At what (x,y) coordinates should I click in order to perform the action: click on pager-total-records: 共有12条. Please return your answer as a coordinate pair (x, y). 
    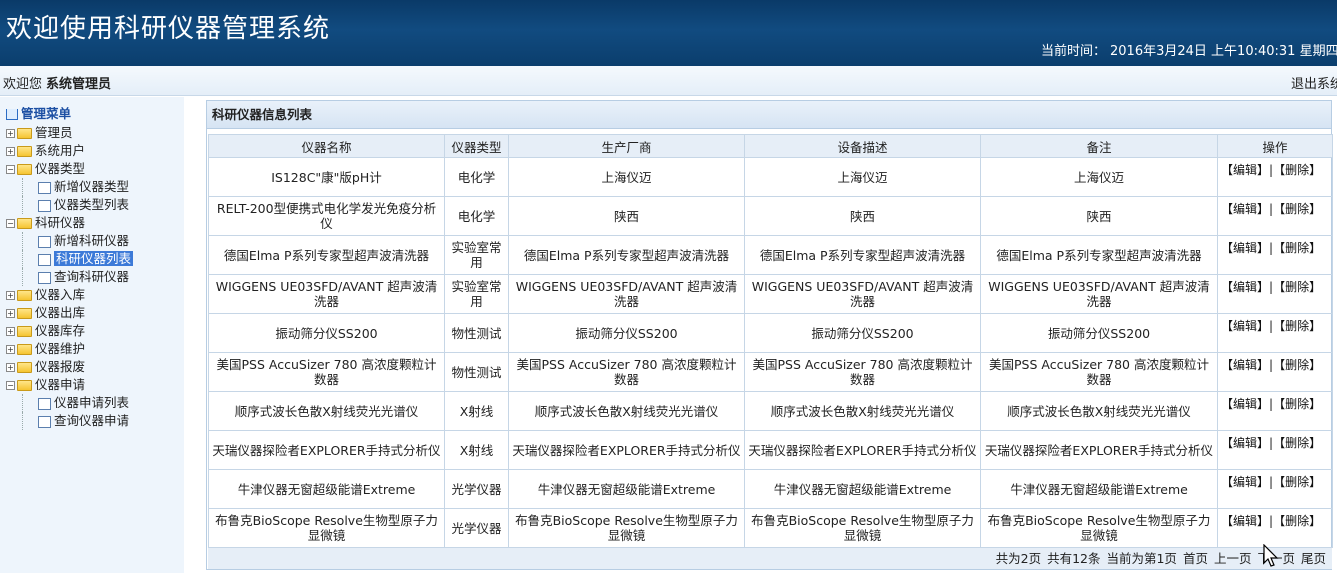
    Looking at the image, I should click on (1074, 558).